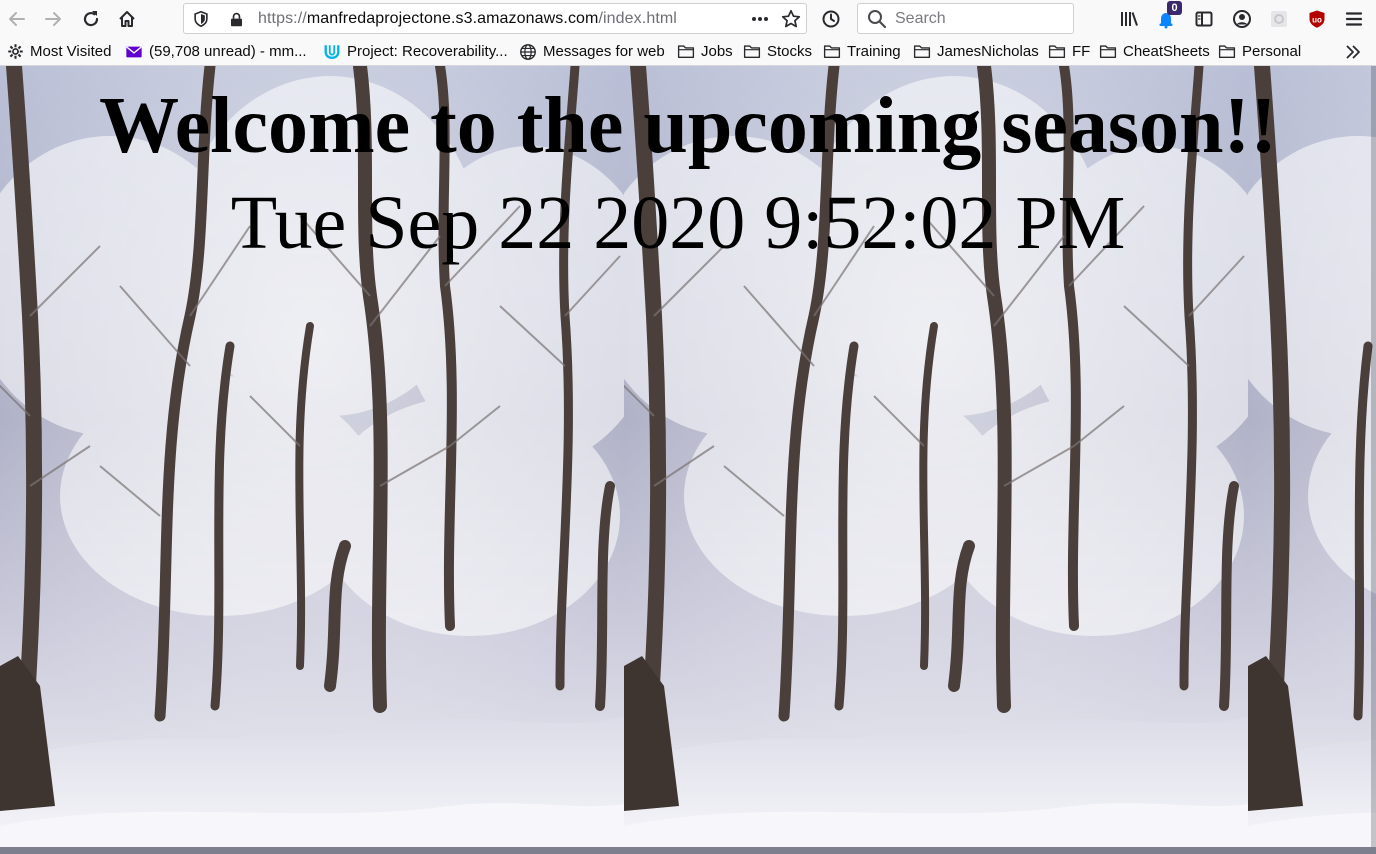 The image size is (1376, 854). I want to click on page-bottom-edge, so click(688, 850).